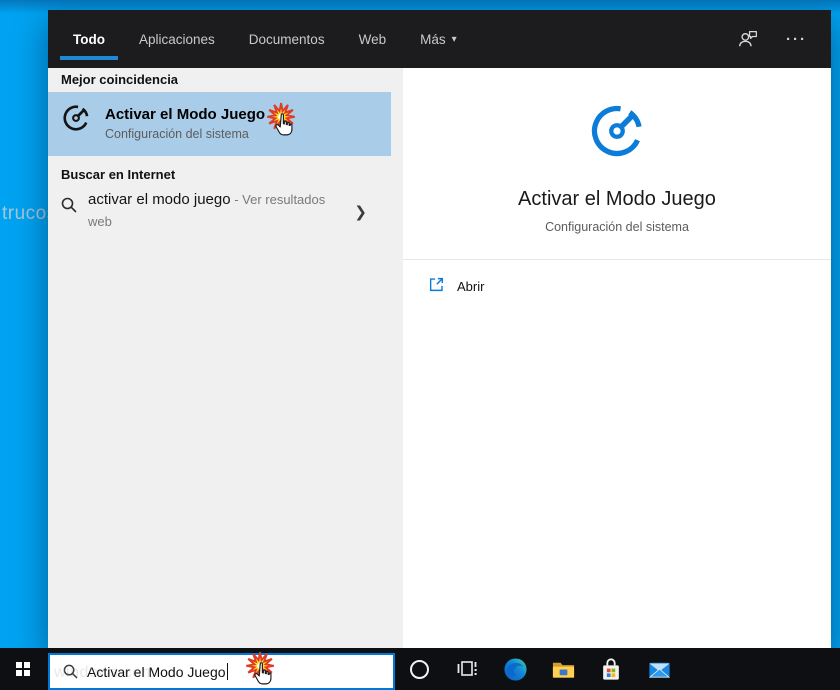 The image size is (840, 690). Describe the element at coordinates (748, 39) in the screenshot. I see `user-feedback-icon` at that location.